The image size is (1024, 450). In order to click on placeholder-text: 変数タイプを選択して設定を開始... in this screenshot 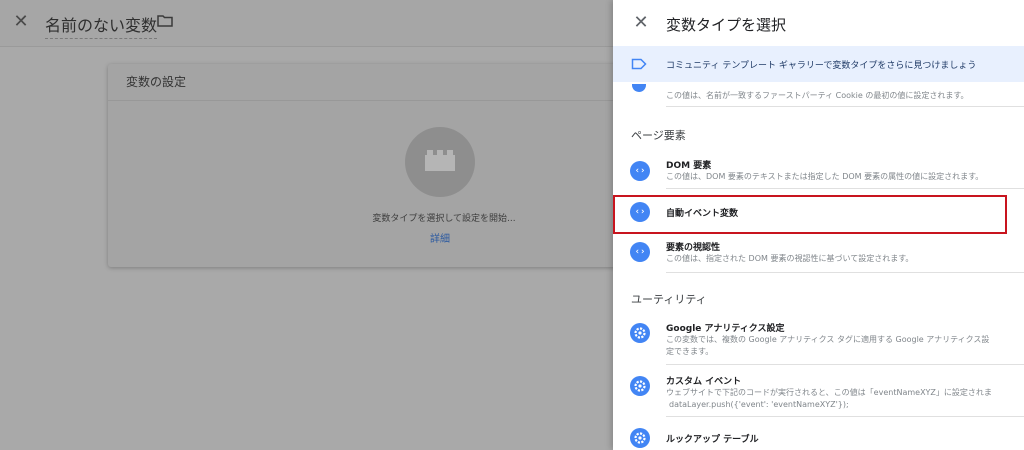, I will do `click(444, 219)`.